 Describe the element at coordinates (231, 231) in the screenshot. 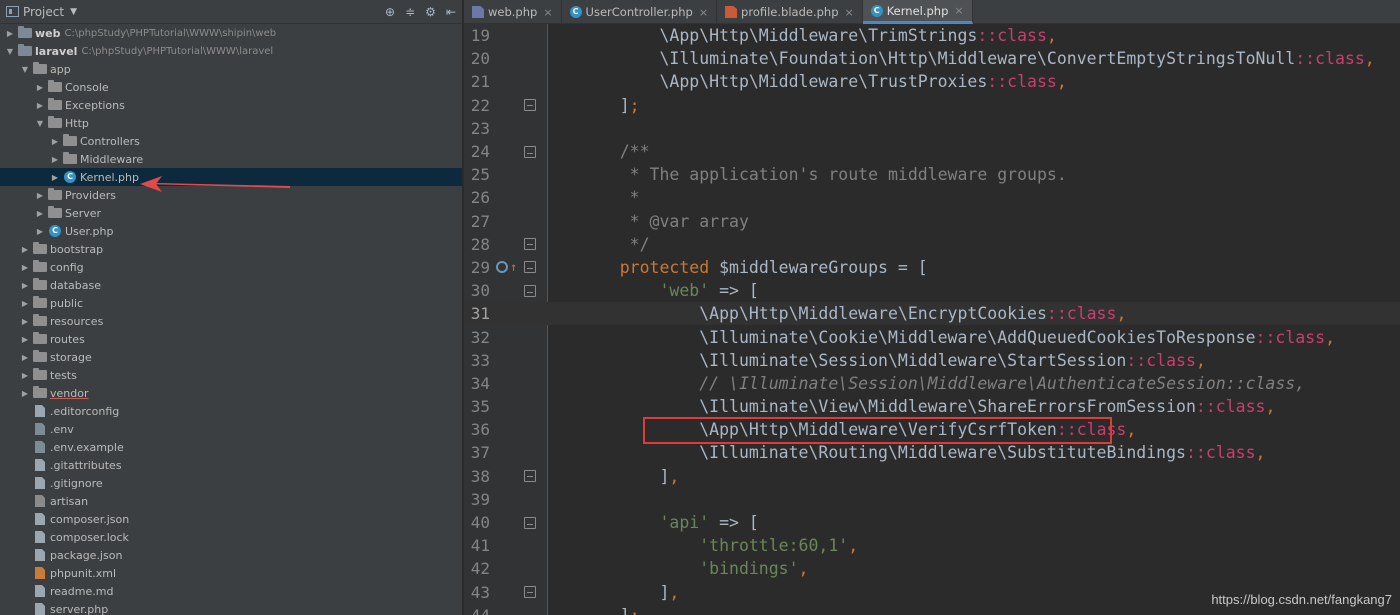

I see `tree-item: ▶ C User.php` at that location.